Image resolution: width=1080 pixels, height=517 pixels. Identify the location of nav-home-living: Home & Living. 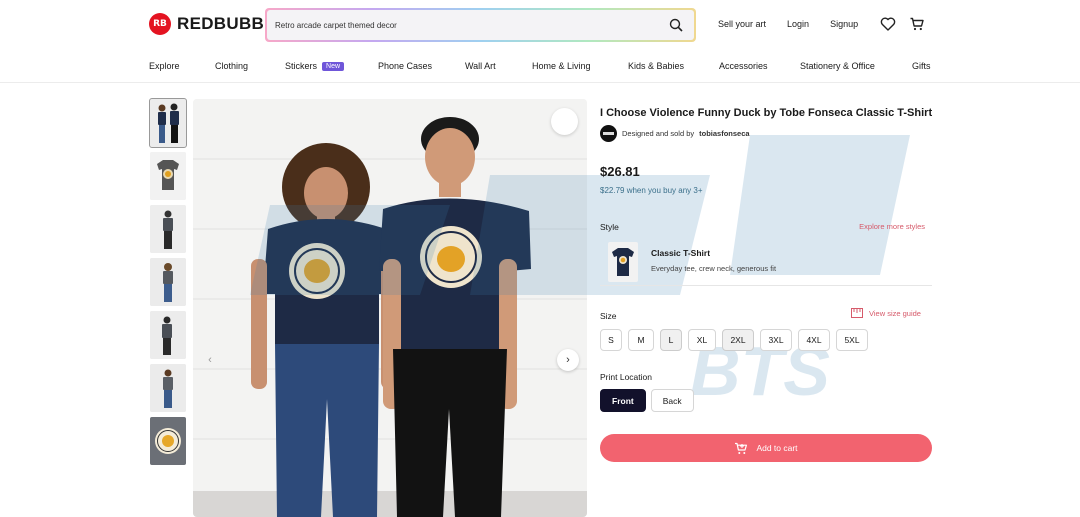
(561, 66).